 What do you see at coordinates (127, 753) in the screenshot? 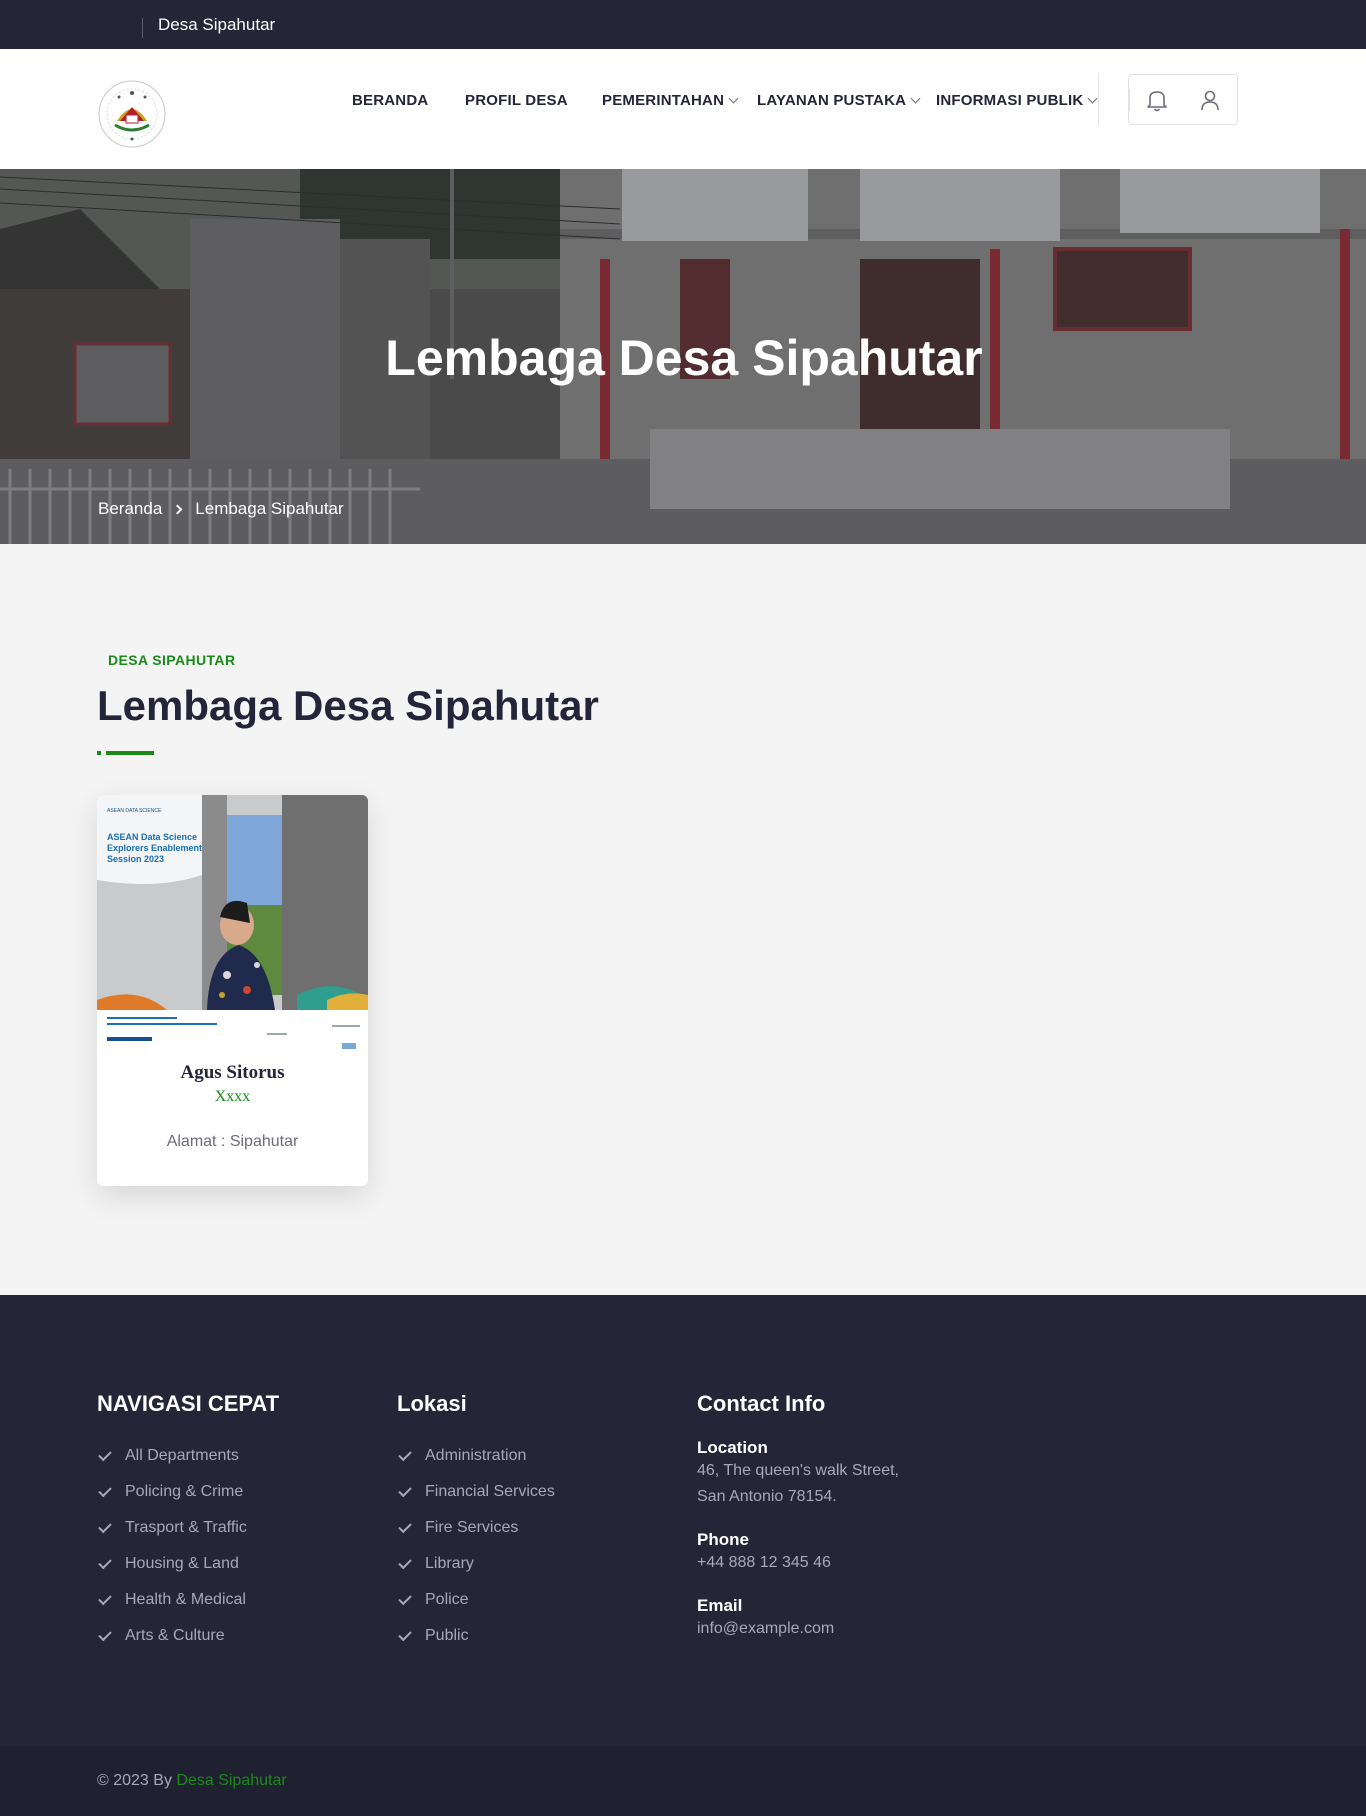
I see `title-underline` at bounding box center [127, 753].